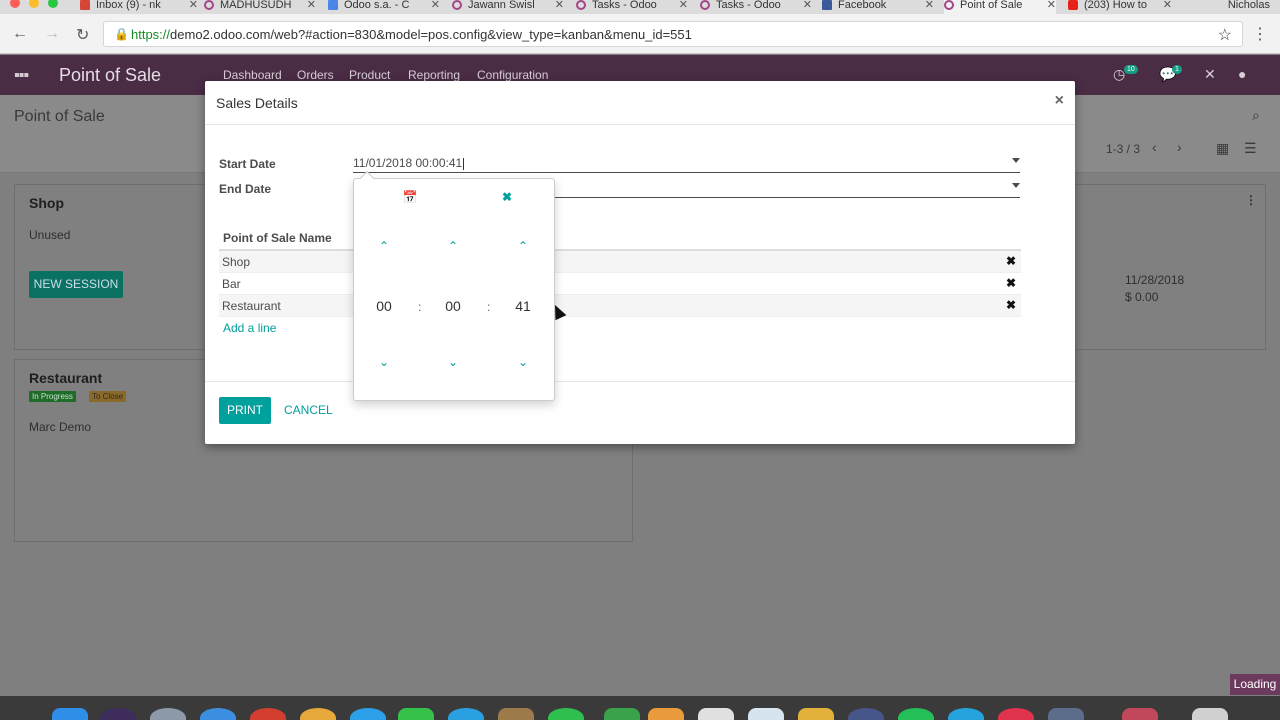 The height and width of the screenshot is (720, 1280). Describe the element at coordinates (434, 75) in the screenshot. I see `menu-reporting: Reporting` at that location.